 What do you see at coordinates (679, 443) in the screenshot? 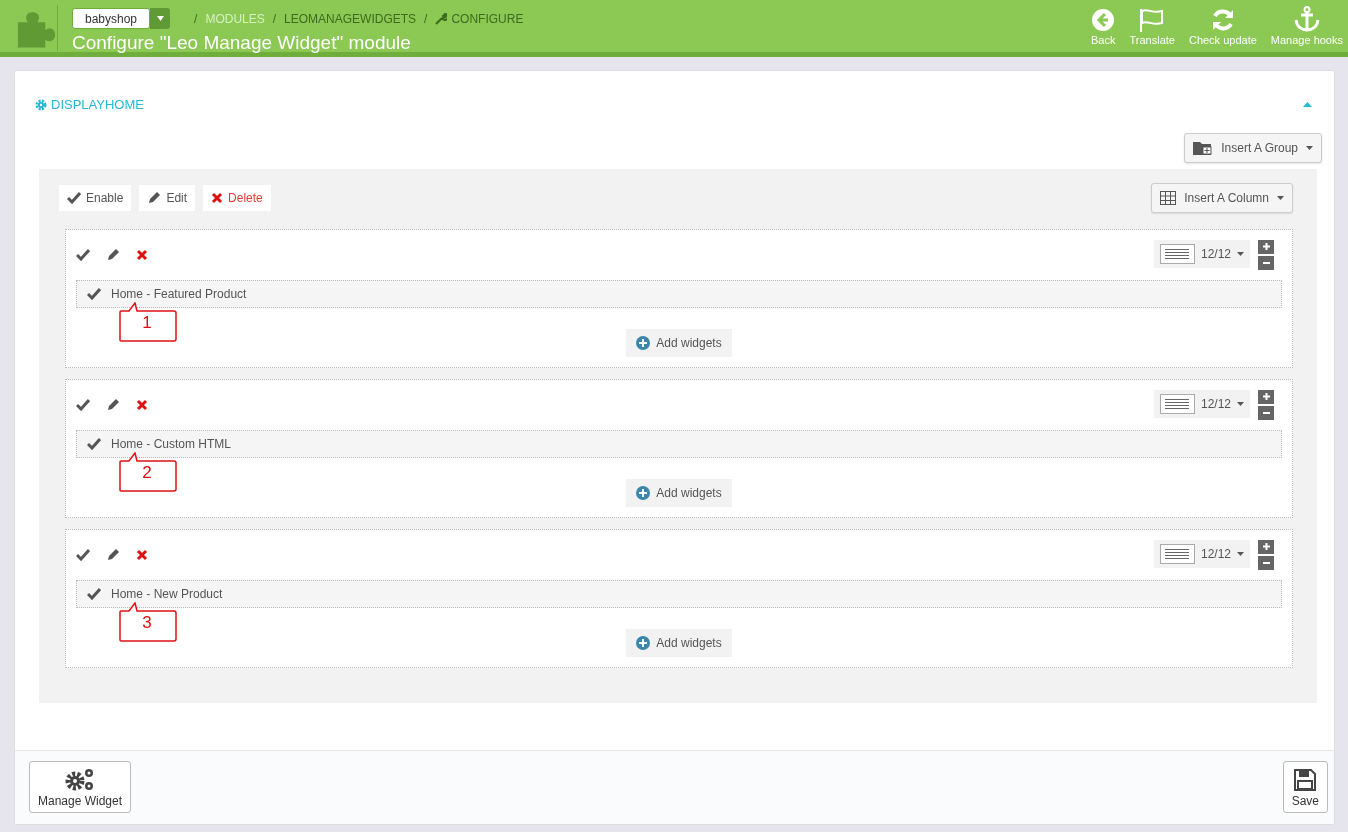
I see `widget-bar: Home - Custom HTML` at bounding box center [679, 443].